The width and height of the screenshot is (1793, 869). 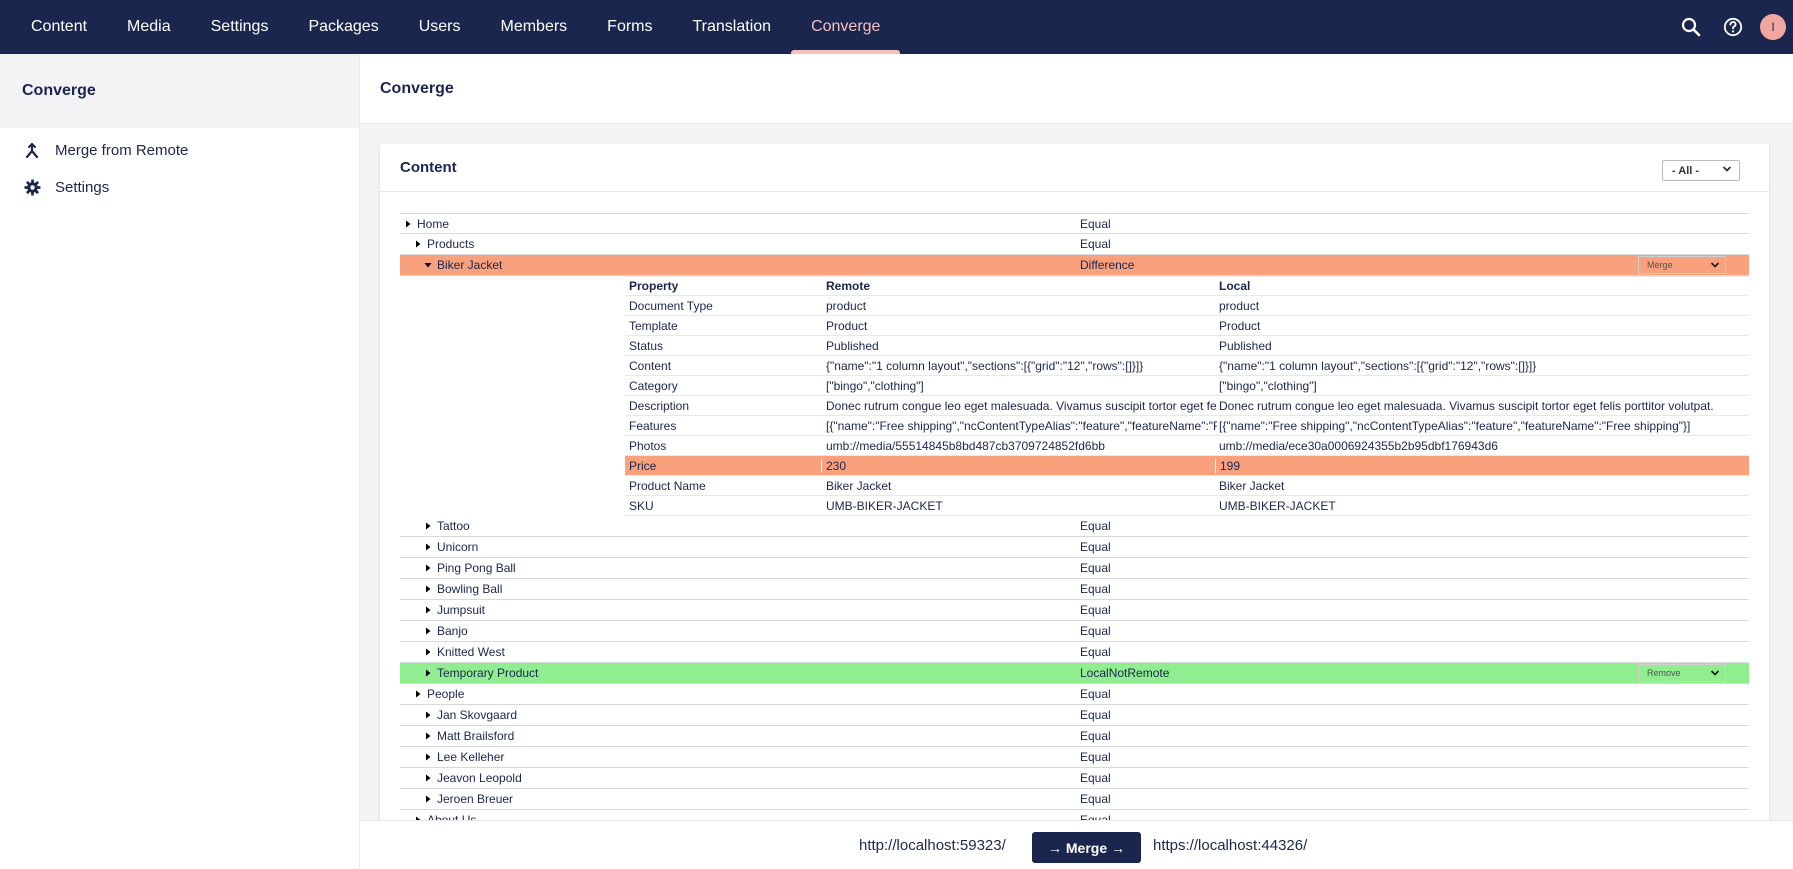 I want to click on sidebar-item-merge-from-remote: Merge from Remote, so click(x=179, y=150).